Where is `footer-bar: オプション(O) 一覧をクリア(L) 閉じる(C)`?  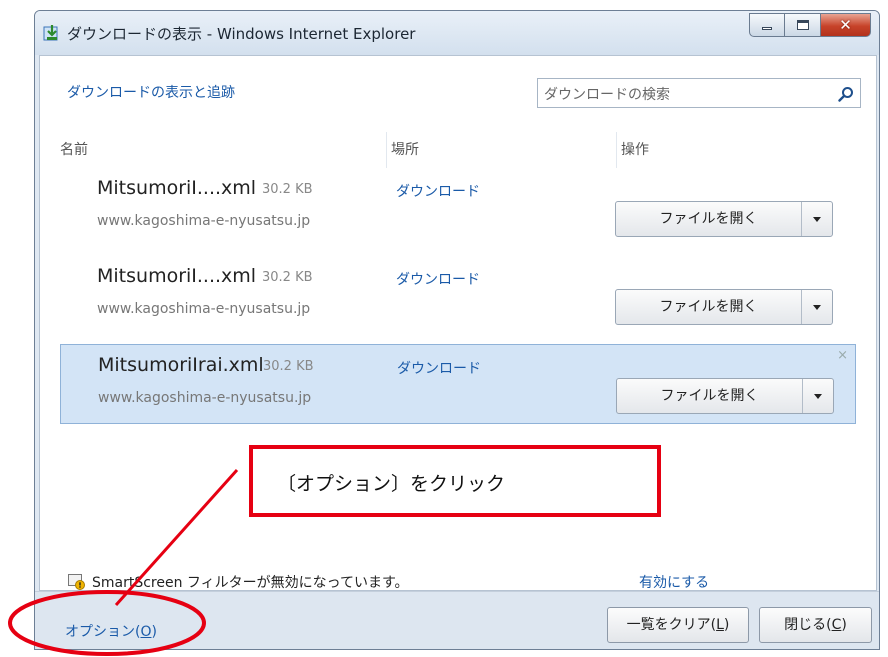
footer-bar: オプション(O) 一覧をクリア(L) 閉じる(C) is located at coordinates (457, 620).